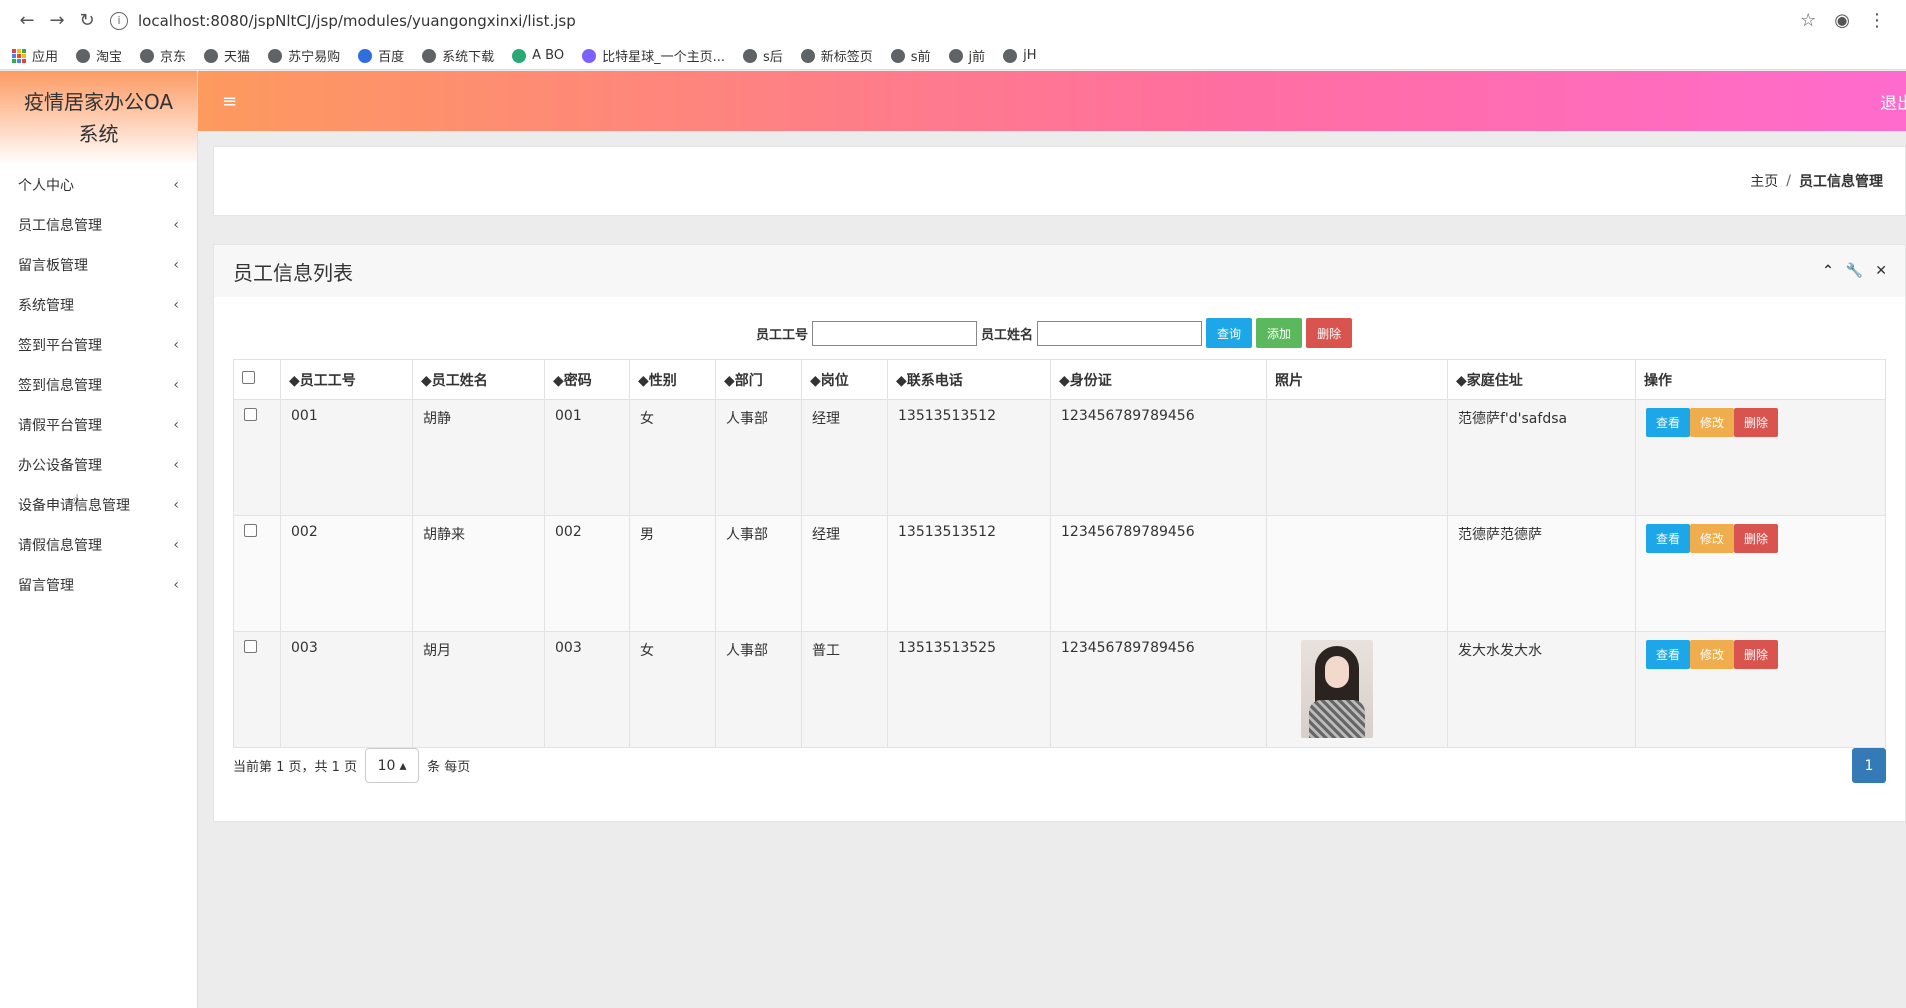 This screenshot has height=1008, width=1906. What do you see at coordinates (98, 465) in the screenshot?
I see `sidebar-item-office-equipment: 办公设备管理 ‹` at bounding box center [98, 465].